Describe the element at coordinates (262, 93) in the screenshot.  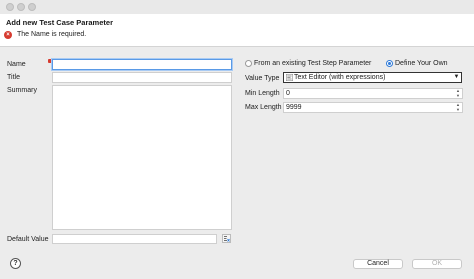
I see `min-length-label: Min Length` at that location.